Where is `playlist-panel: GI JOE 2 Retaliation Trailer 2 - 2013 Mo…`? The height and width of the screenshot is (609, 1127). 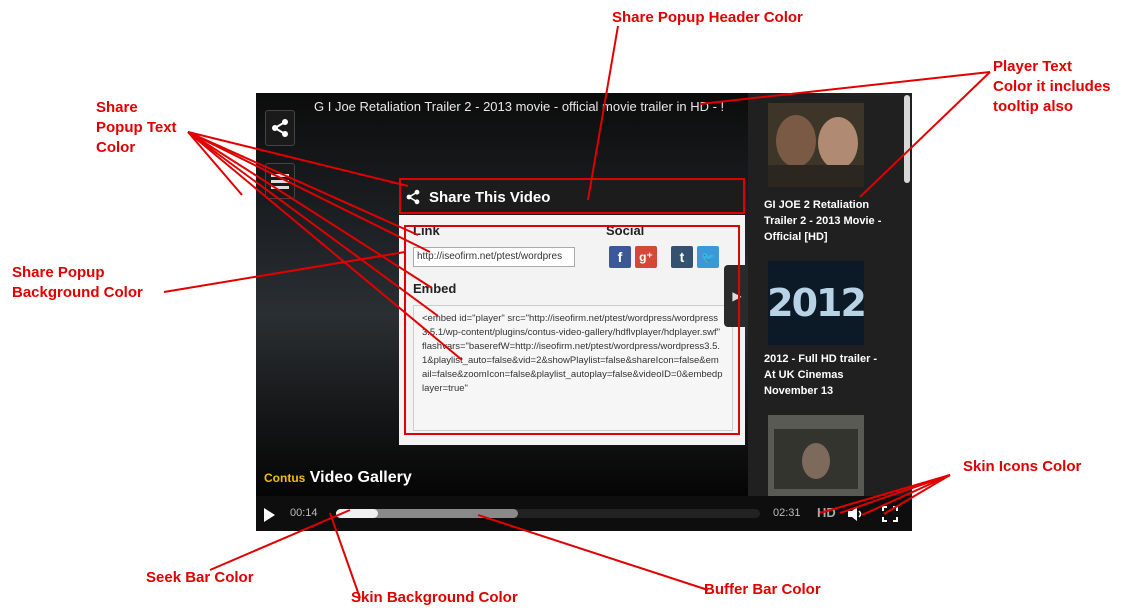 playlist-panel: GI JOE 2 Retaliation Trailer 2 - 2013 Mo… is located at coordinates (830, 294).